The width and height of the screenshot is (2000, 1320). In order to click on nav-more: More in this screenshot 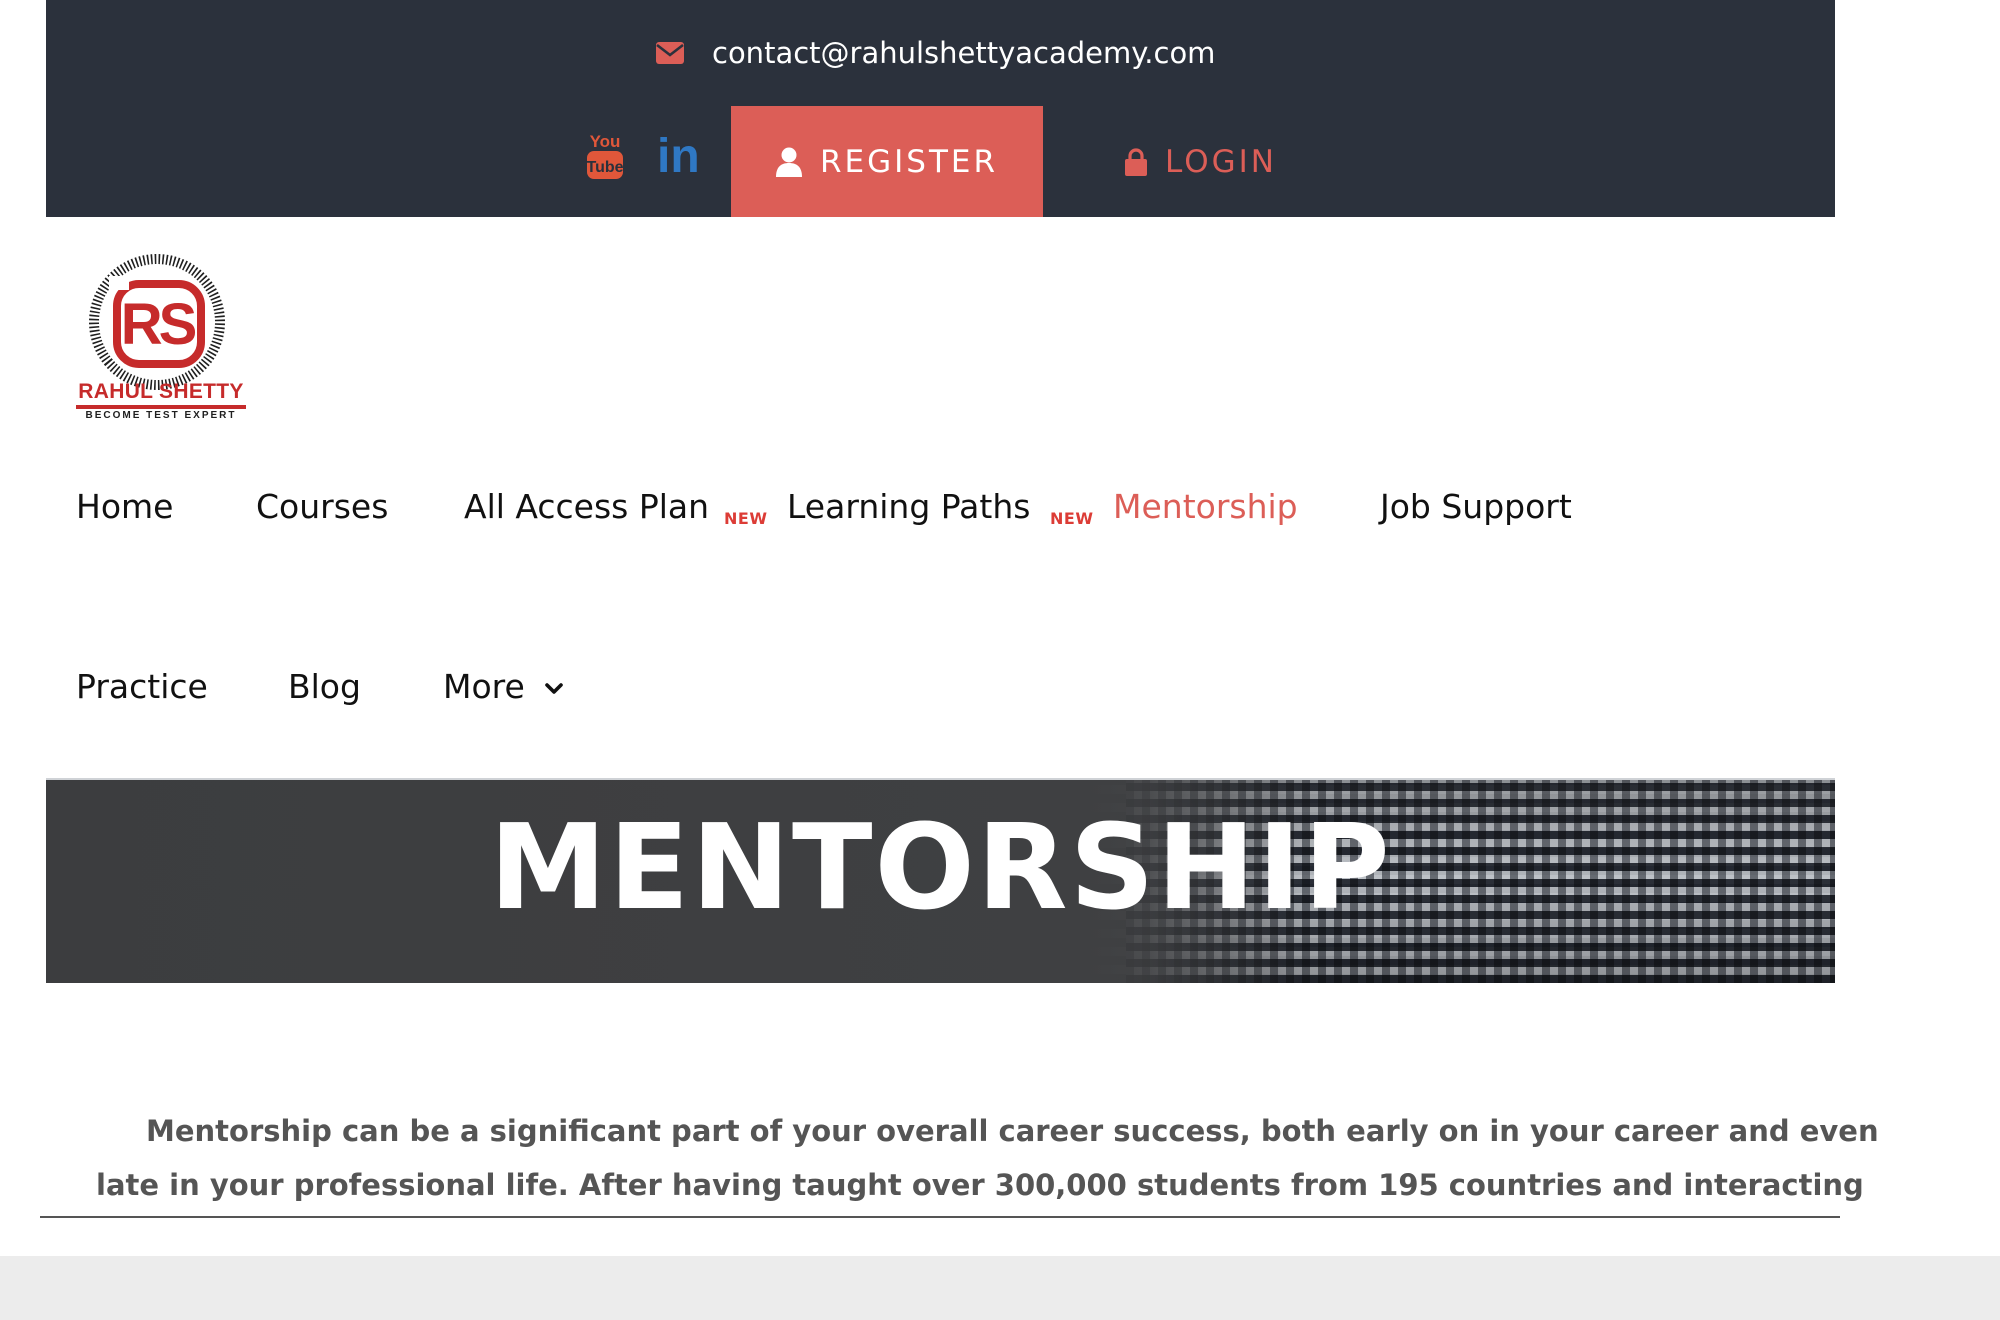, I will do `click(484, 687)`.